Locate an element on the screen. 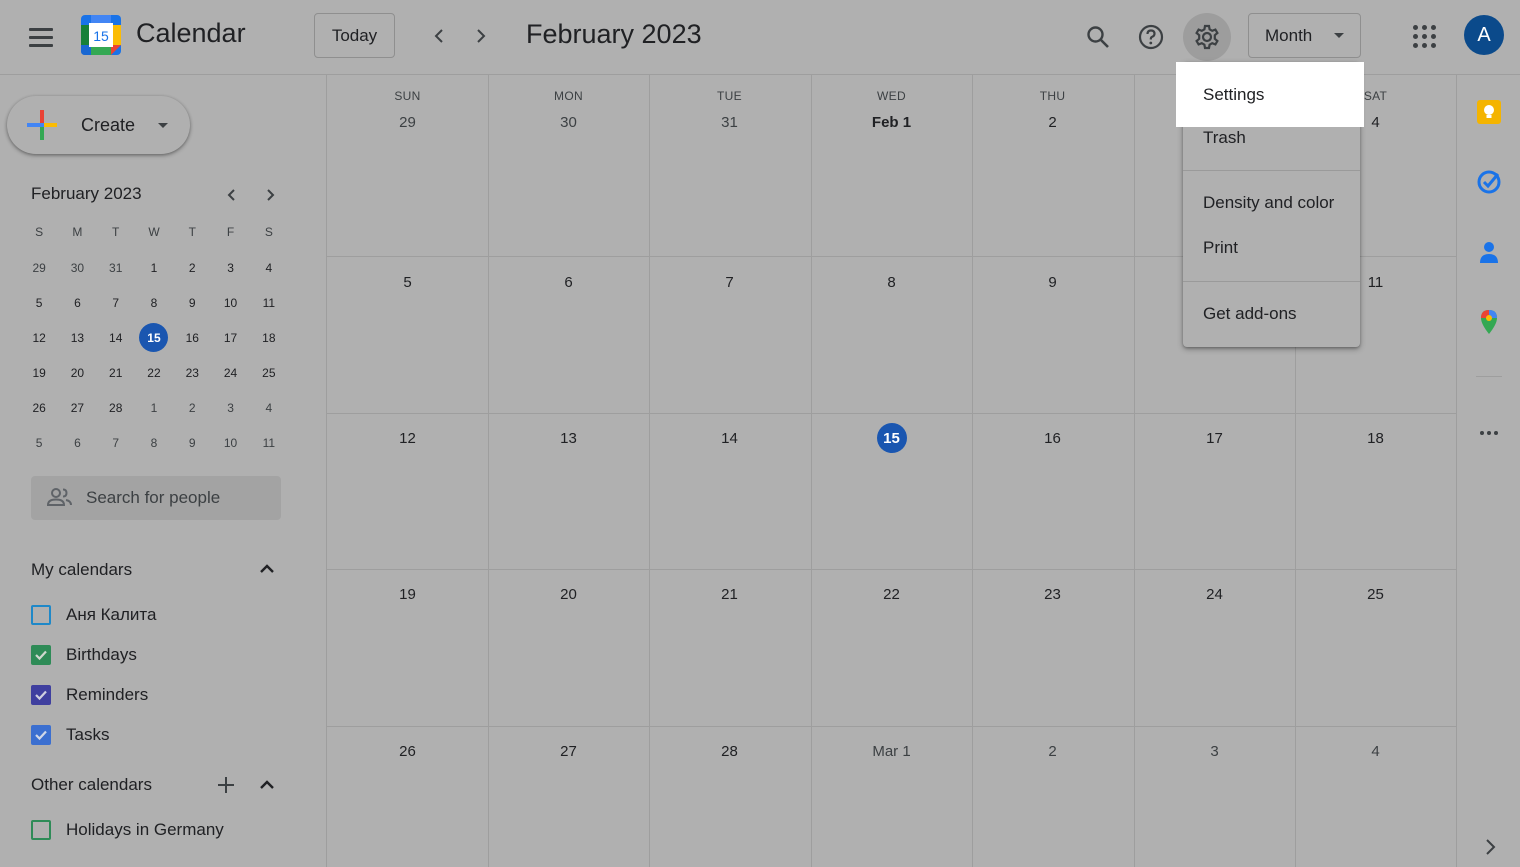 The image size is (1520, 867). date-number: 18 is located at coordinates (1376, 438).